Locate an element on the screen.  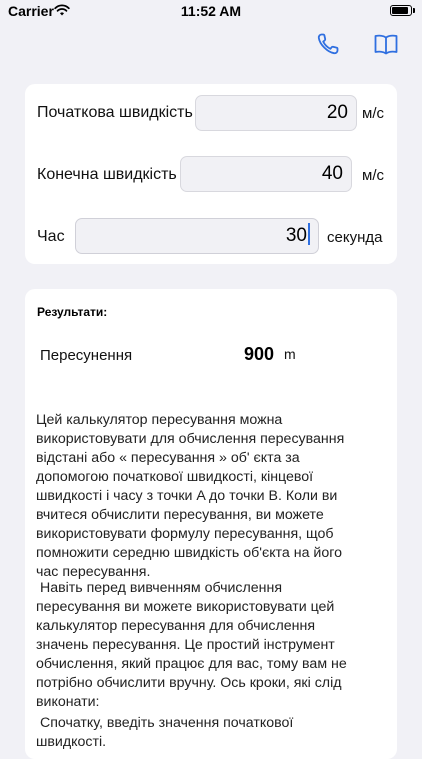
time-field: 30 is located at coordinates (197, 236).